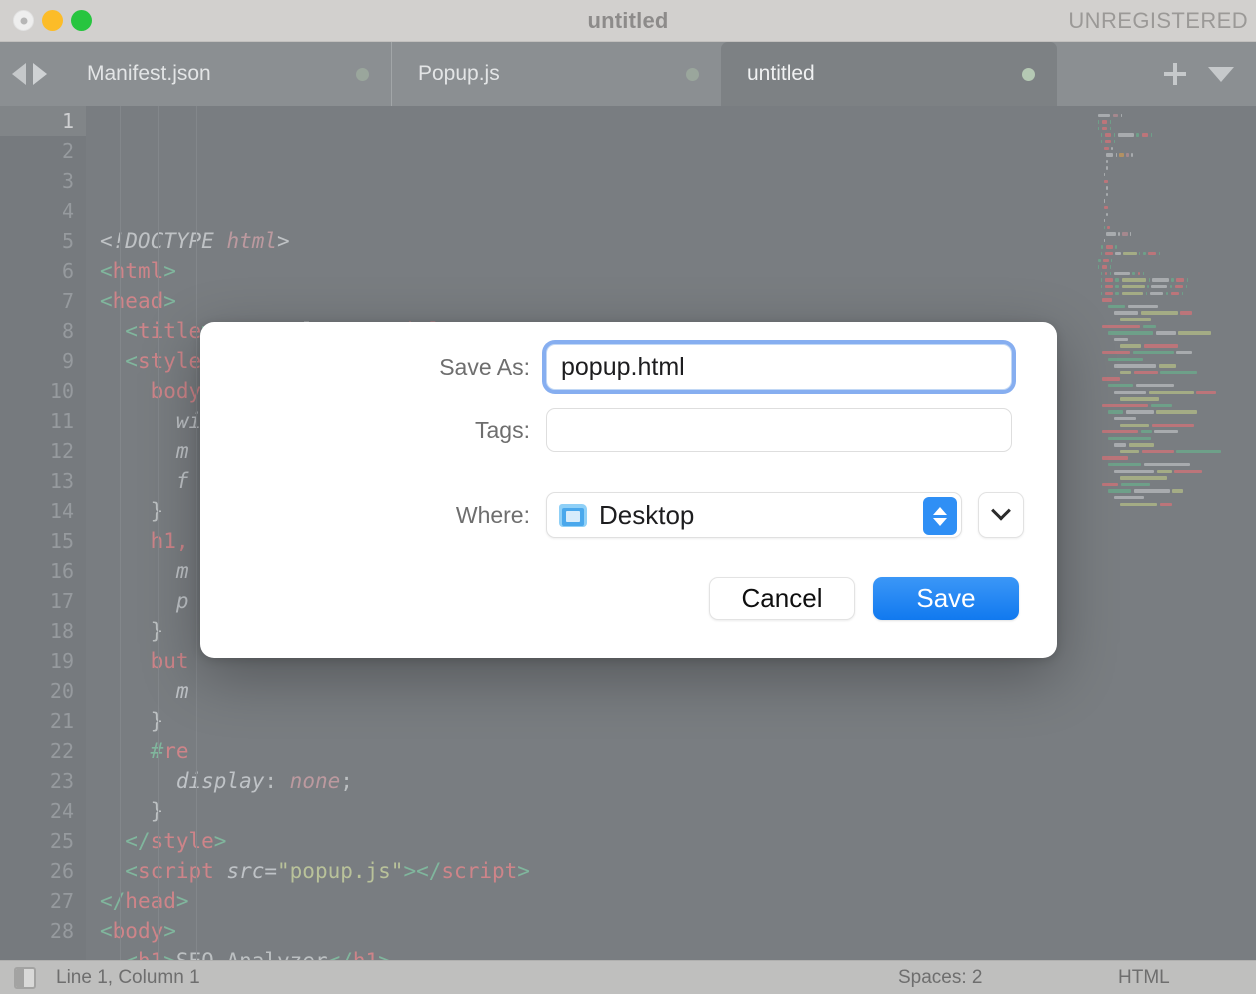  Describe the element at coordinates (61, 691) in the screenshot. I see `line-number: 20` at that location.